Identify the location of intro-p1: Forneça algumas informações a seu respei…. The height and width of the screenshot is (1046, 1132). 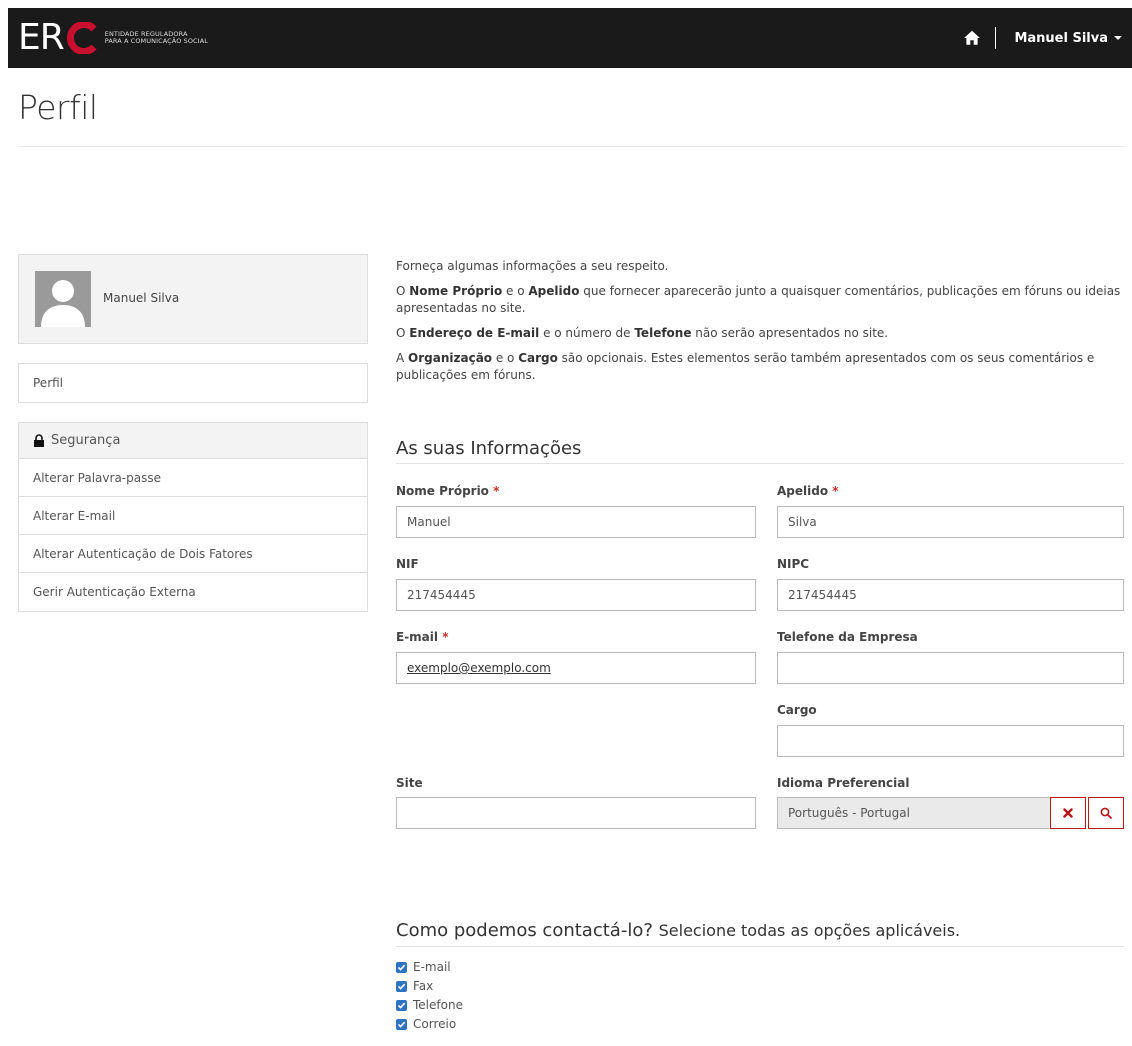
(532, 266).